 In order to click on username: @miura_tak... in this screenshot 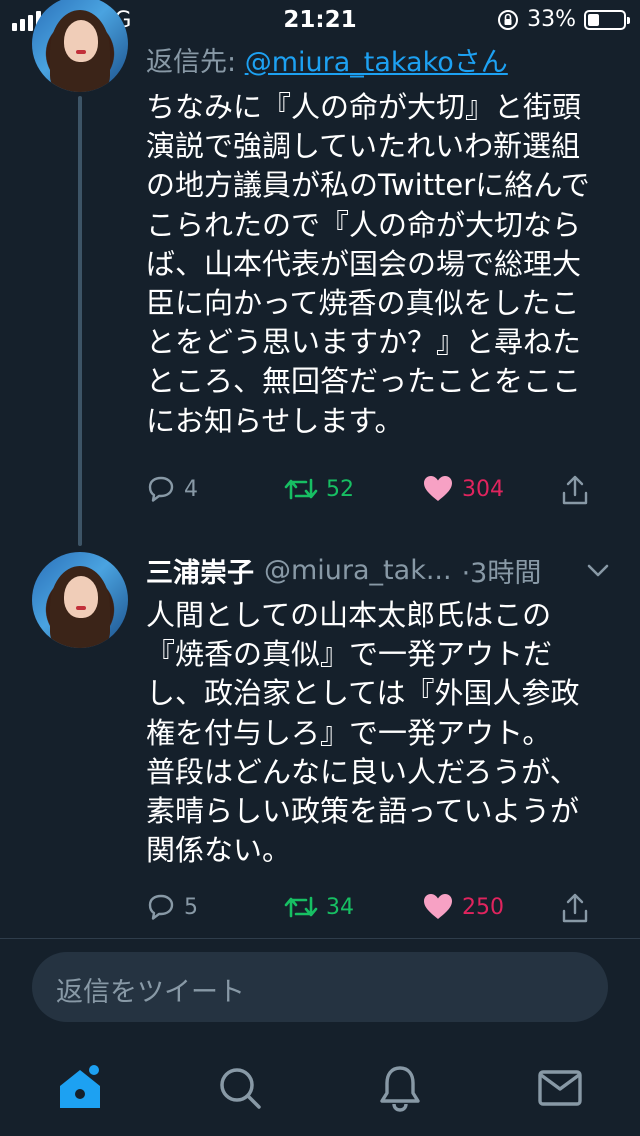, I will do `click(358, 570)`.